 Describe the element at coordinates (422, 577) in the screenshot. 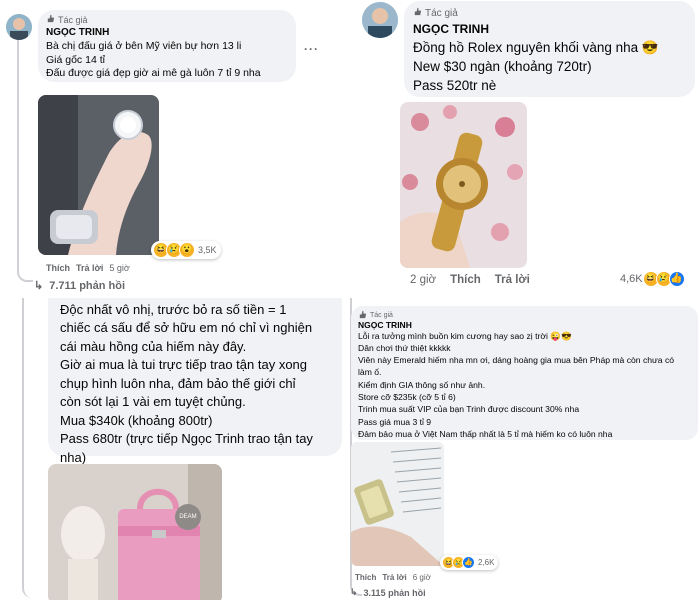

I see `timestamp: 6 giờ` at that location.